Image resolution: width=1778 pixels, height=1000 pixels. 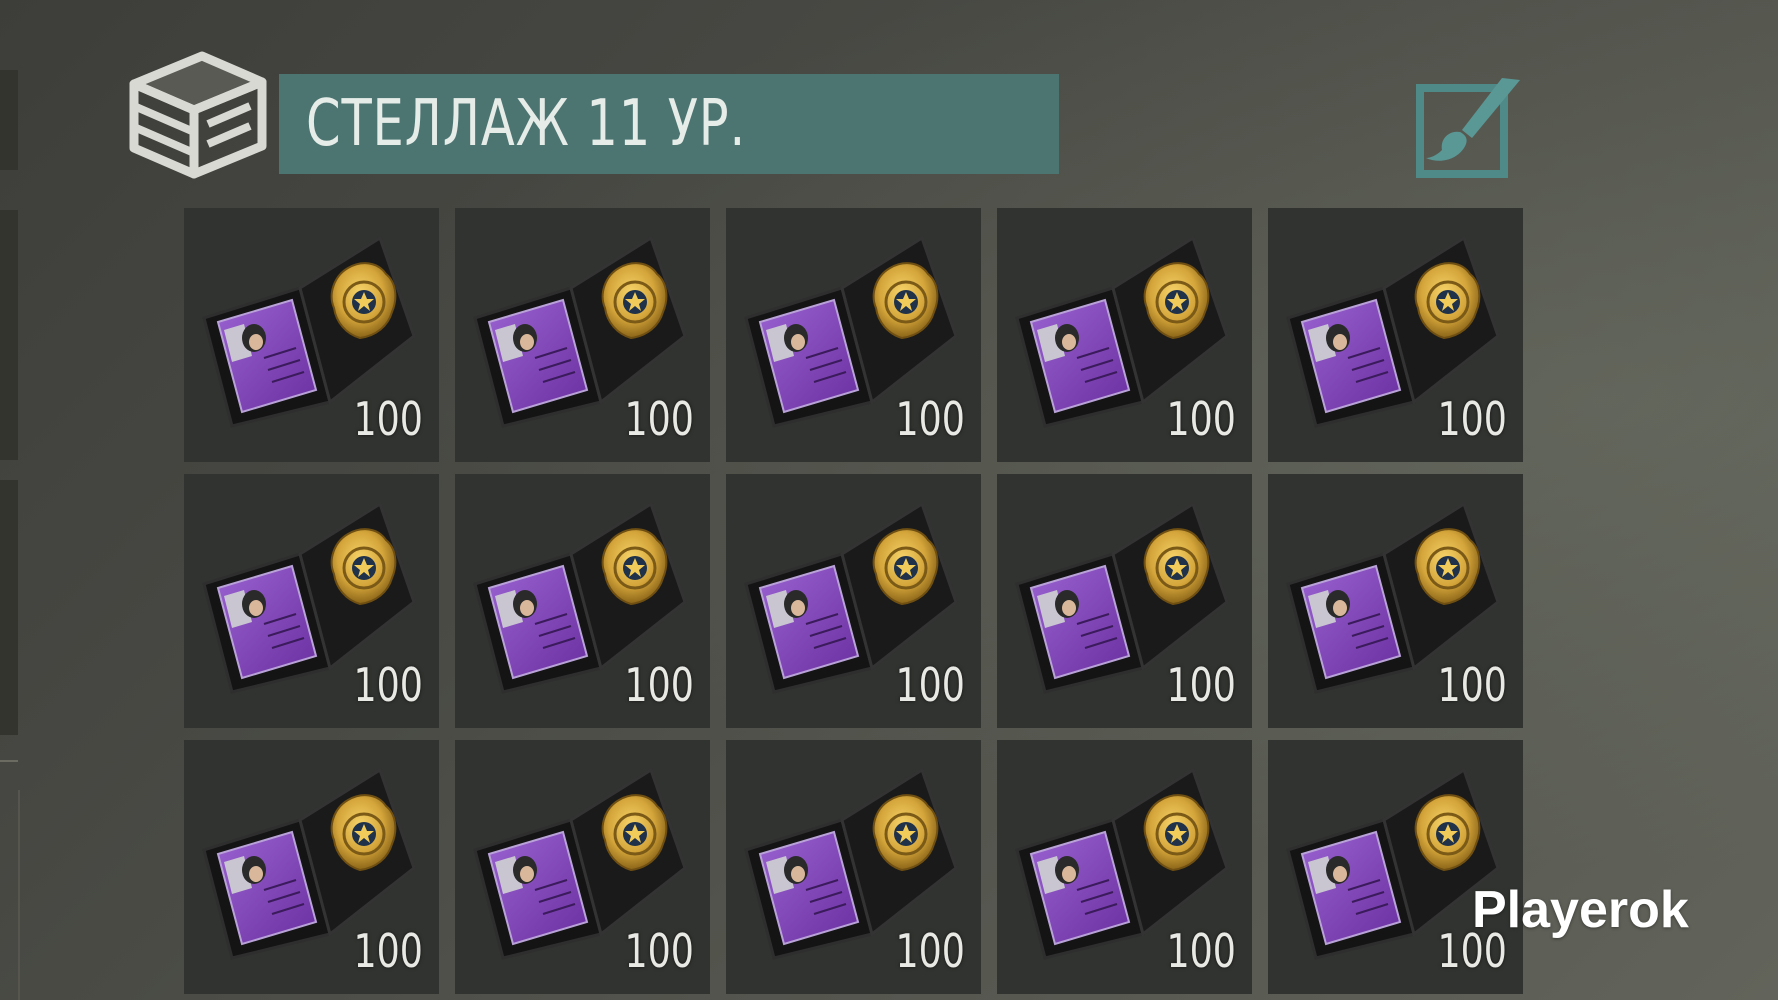 I want to click on paint-brush-edit-icon, so click(x=1468, y=128).